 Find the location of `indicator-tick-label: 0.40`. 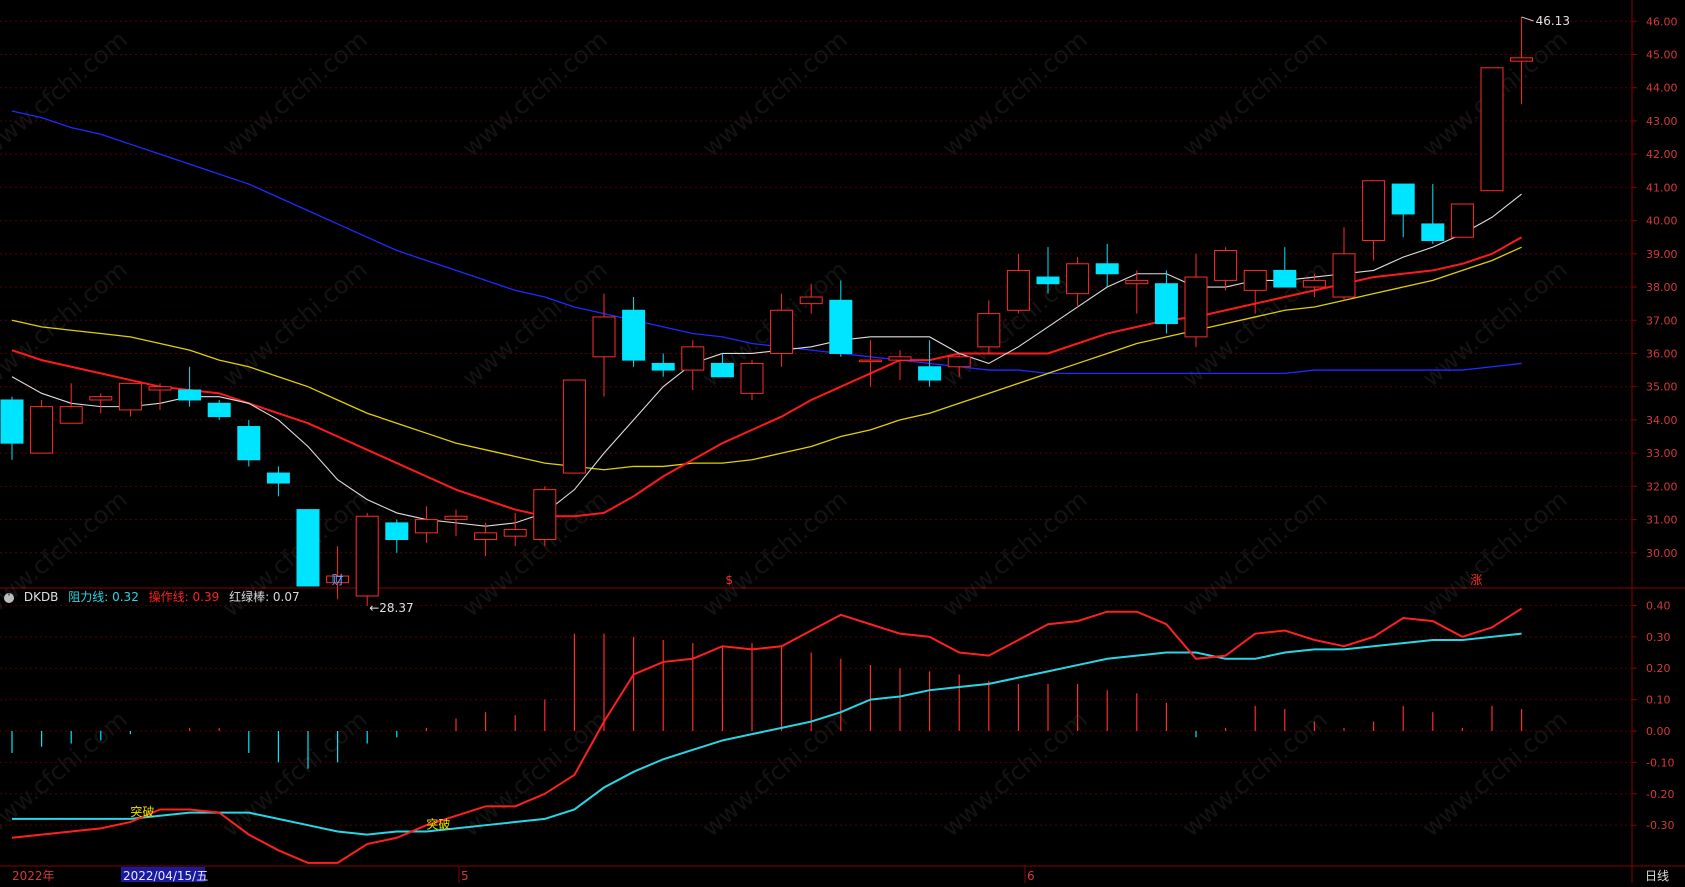

indicator-tick-label: 0.40 is located at coordinates (1658, 605).